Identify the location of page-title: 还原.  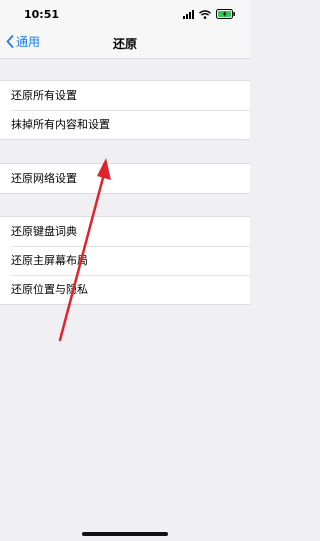
(124, 44).